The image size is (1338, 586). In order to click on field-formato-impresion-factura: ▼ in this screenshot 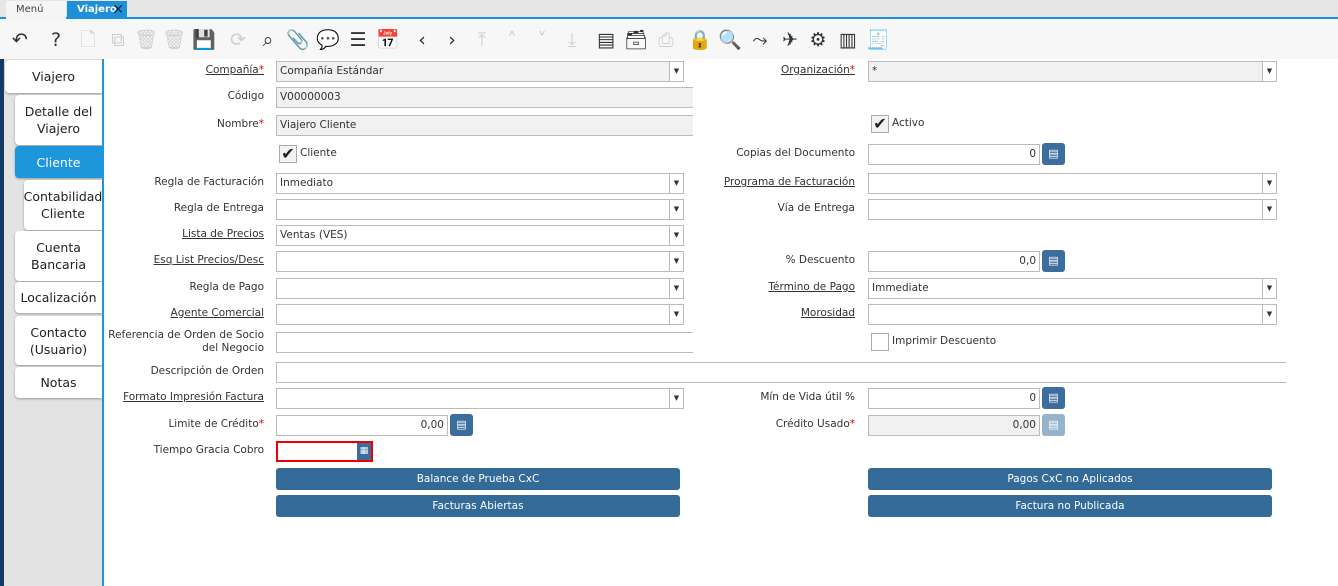, I will do `click(480, 398)`.